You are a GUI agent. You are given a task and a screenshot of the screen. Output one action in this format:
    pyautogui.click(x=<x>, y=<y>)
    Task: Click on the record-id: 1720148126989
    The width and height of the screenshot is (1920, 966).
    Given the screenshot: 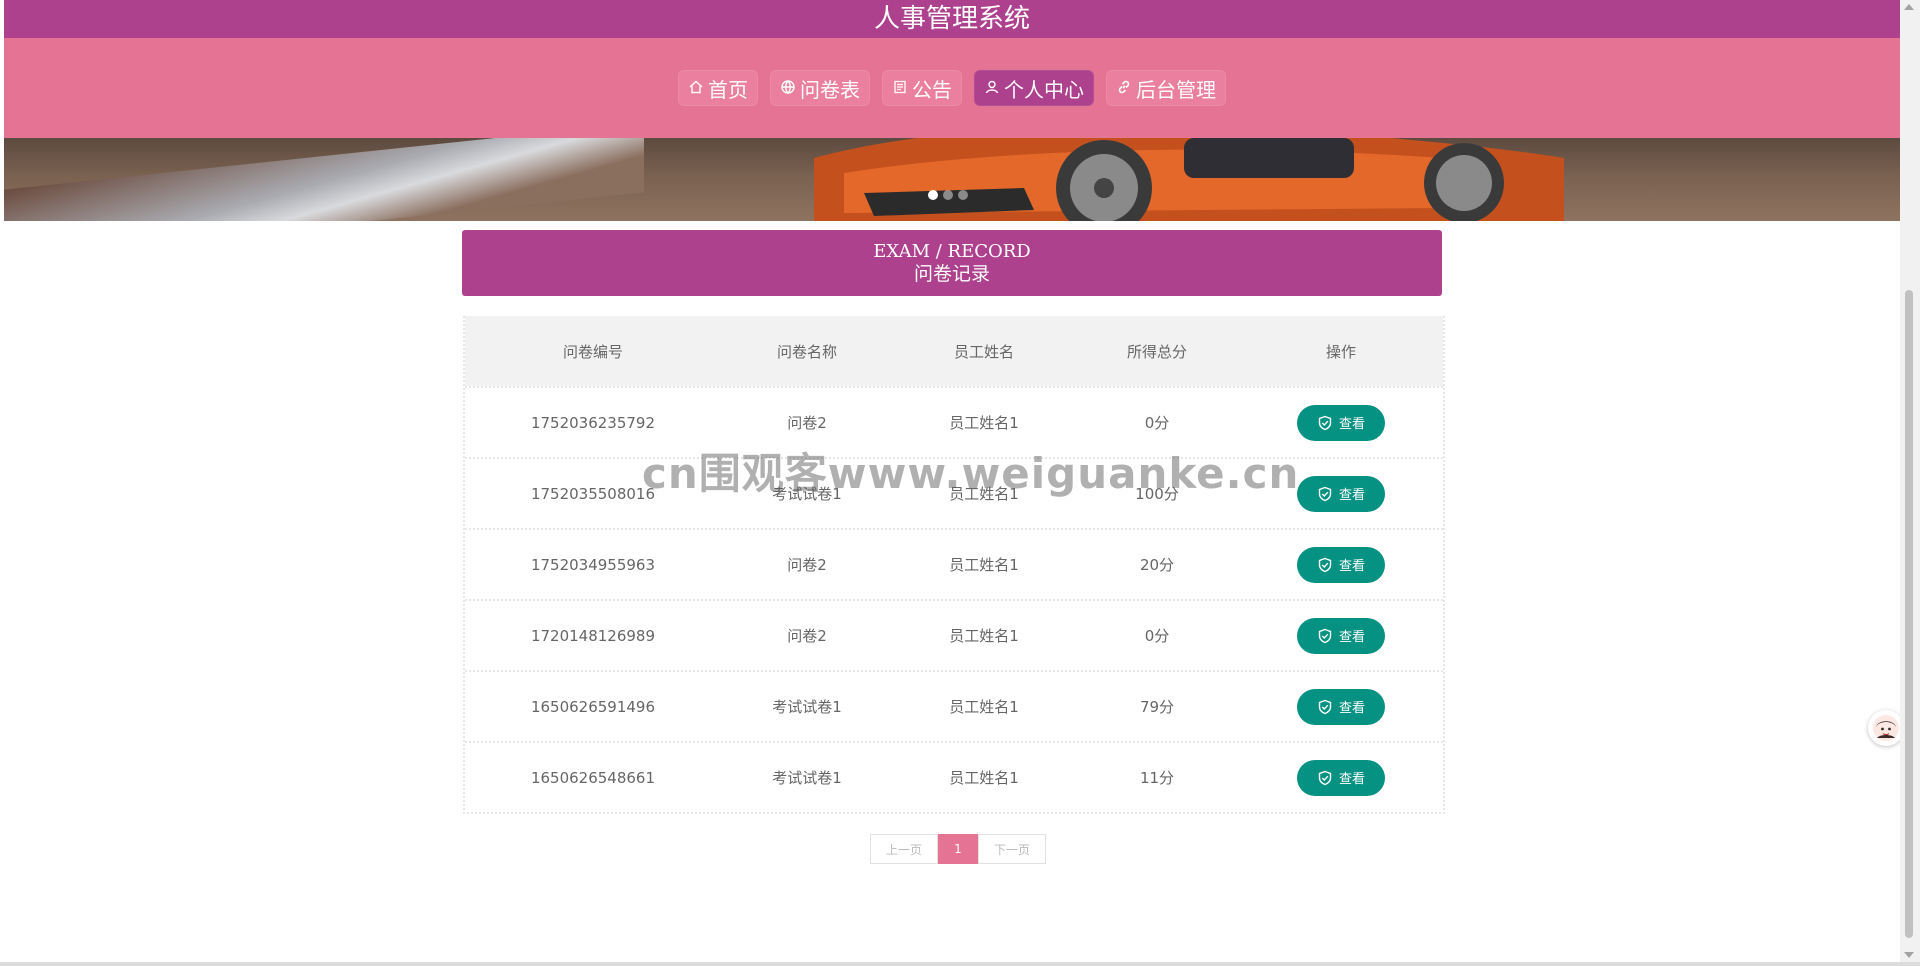 What is the action you would take?
    pyautogui.click(x=593, y=635)
    